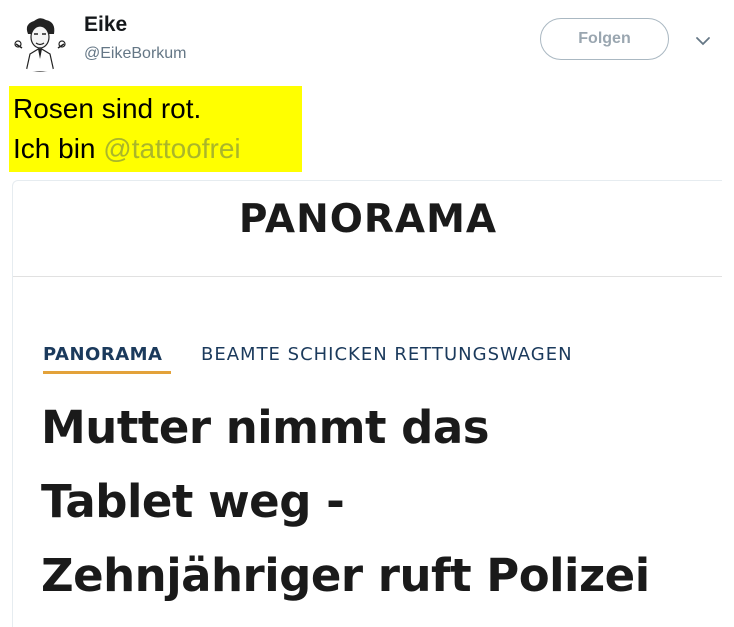 This screenshot has width=734, height=627. I want to click on headline-line-3: Zehnjähriger ruft Polizei, so click(345, 575).